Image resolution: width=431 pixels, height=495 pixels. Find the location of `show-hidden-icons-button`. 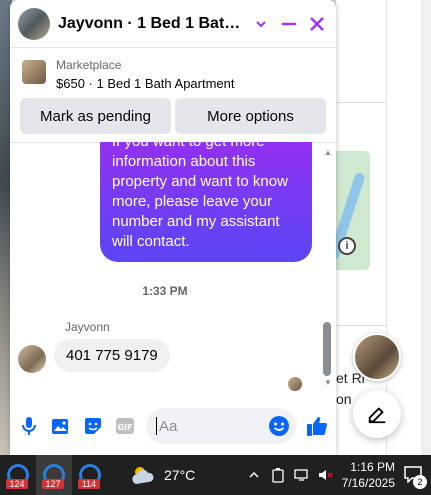

show-hidden-icons-button is located at coordinates (254, 475).